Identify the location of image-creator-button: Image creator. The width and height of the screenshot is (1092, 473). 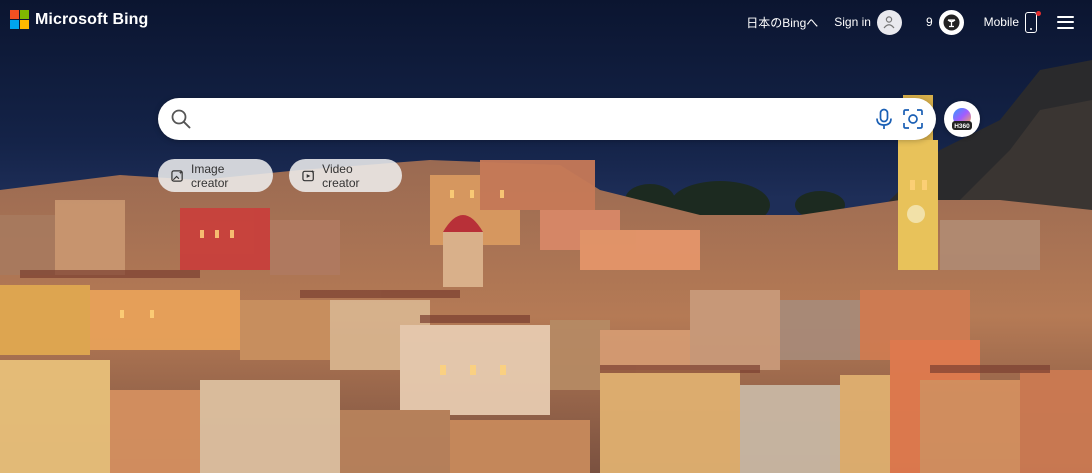
(215, 175).